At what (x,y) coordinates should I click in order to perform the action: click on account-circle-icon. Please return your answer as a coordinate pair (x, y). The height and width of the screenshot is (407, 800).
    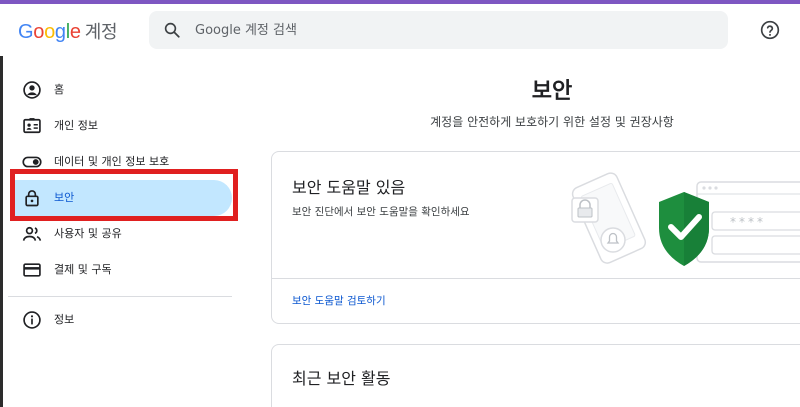
    Looking at the image, I should click on (32, 90).